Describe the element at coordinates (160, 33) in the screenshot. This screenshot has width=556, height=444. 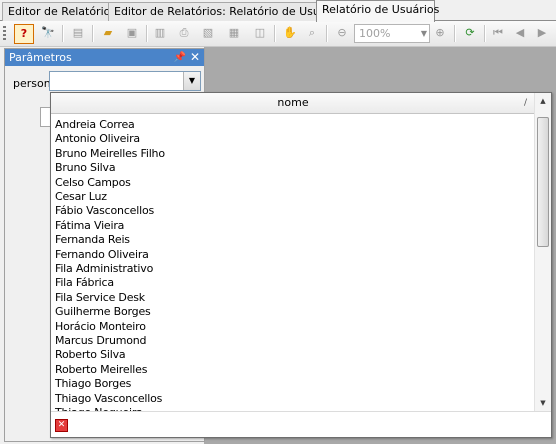
I see `page-setup-icon: ▥` at that location.